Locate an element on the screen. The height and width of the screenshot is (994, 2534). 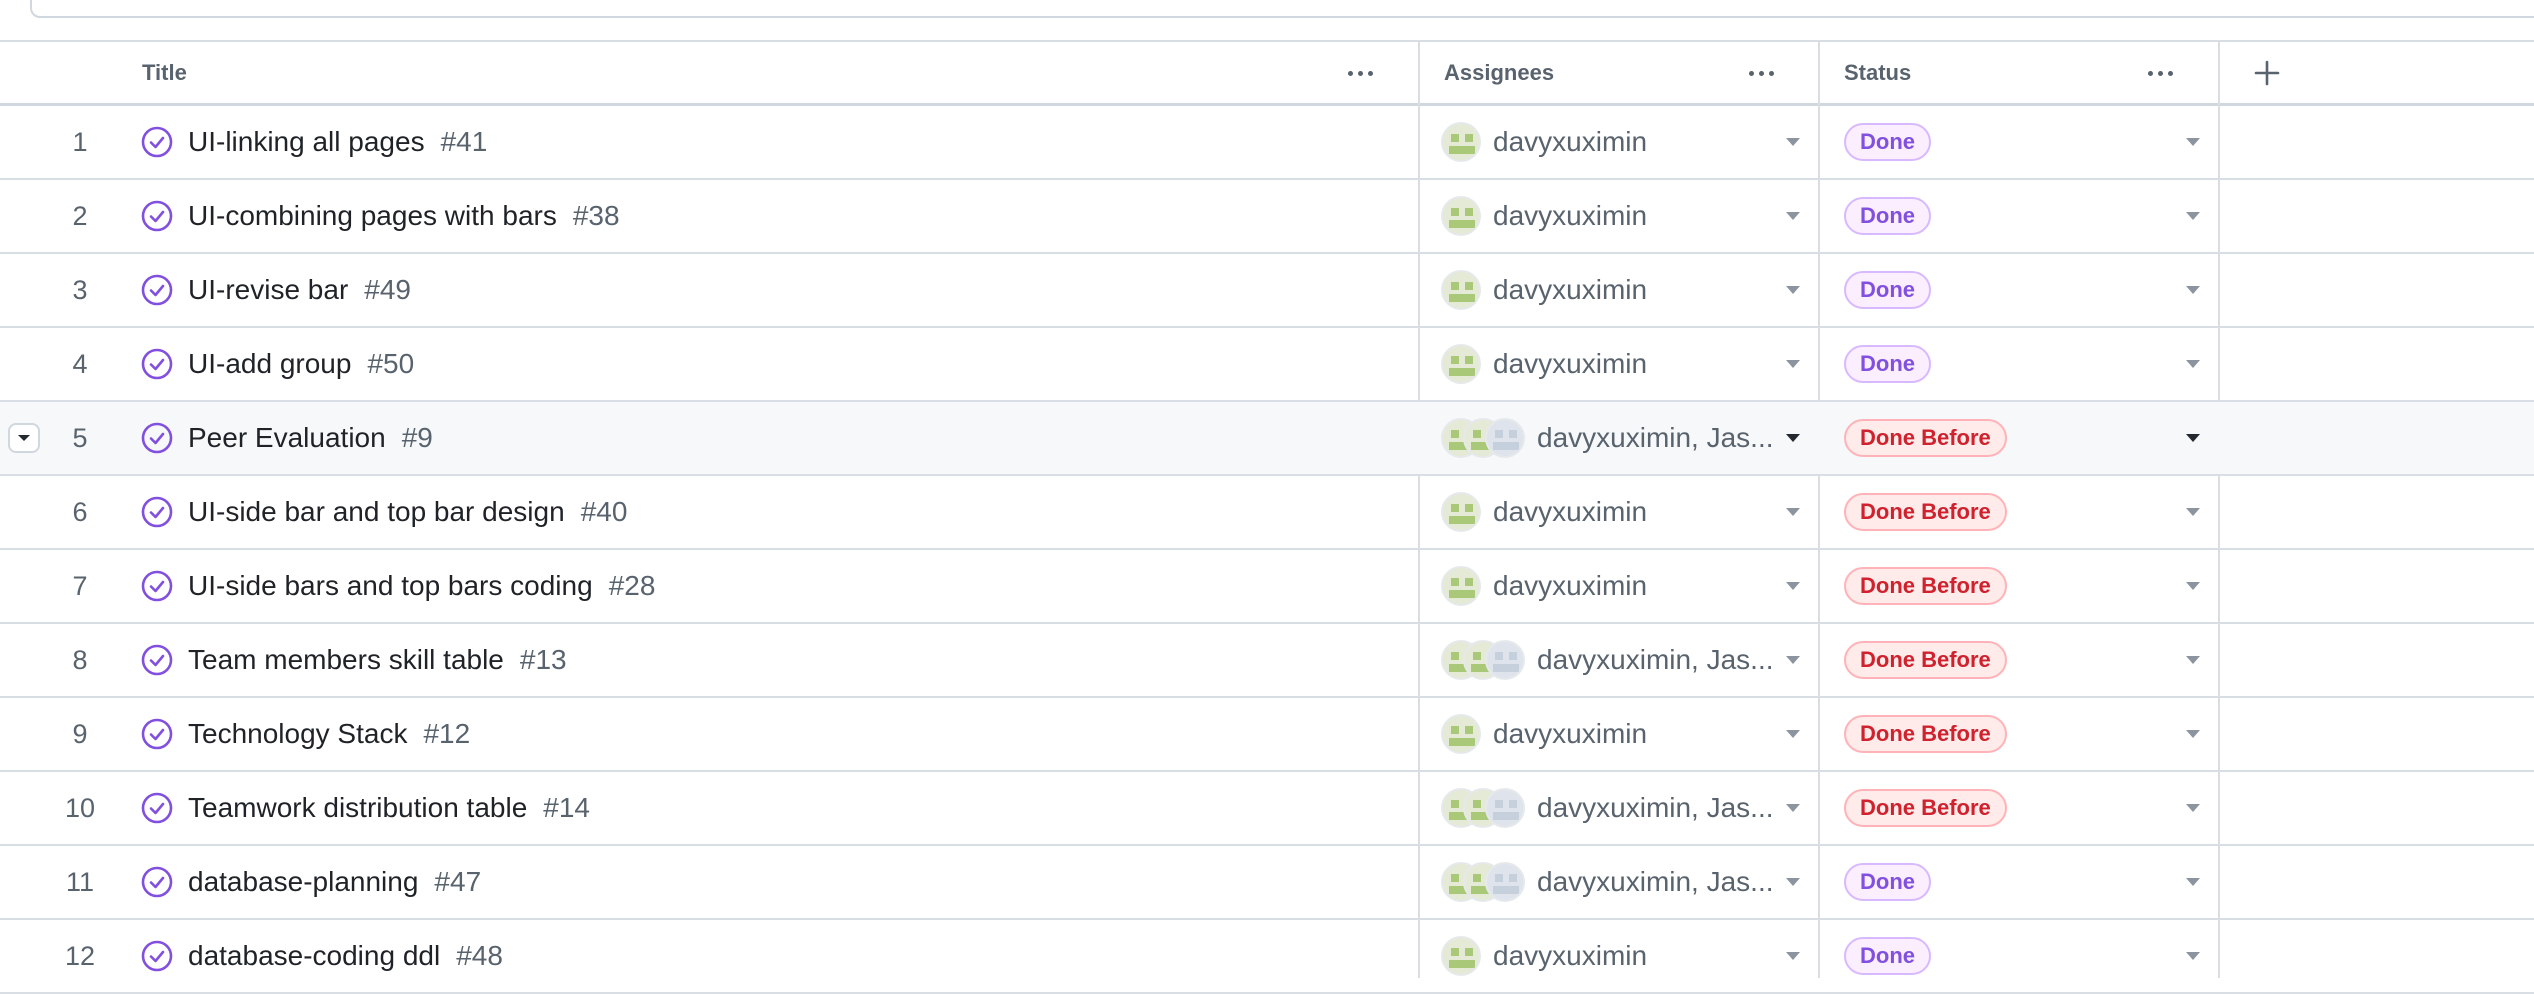
issue-title-link: Peer Evaluation is located at coordinates (287, 438).